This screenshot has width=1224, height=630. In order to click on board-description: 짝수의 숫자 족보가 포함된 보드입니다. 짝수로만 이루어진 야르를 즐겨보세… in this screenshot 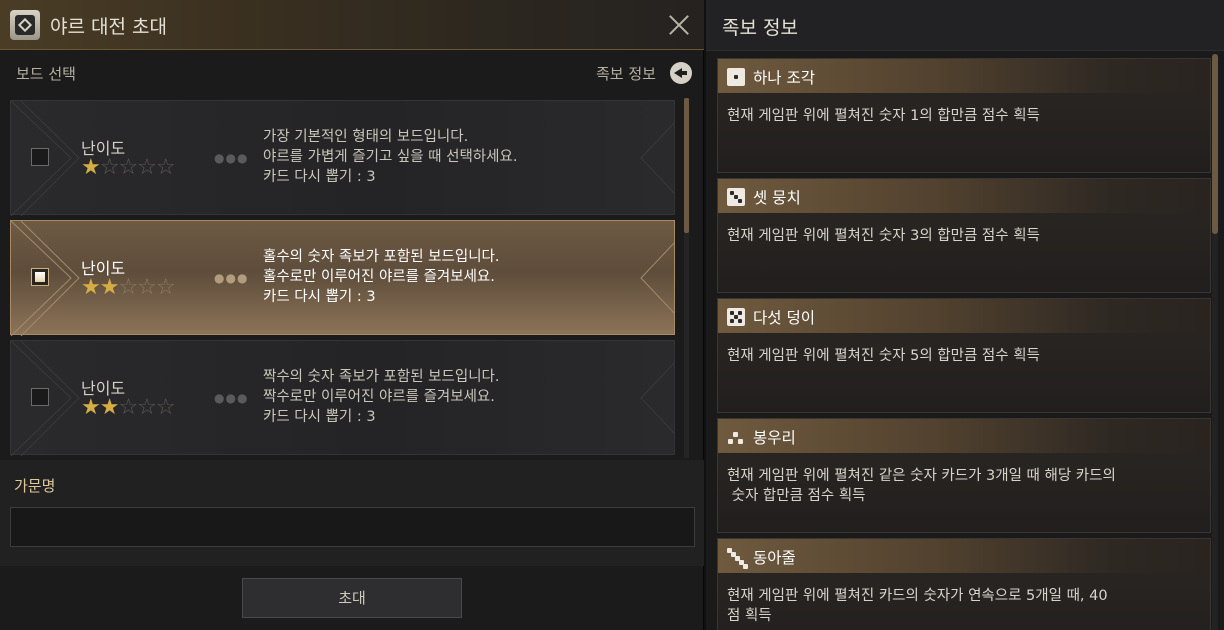, I will do `click(381, 397)`.